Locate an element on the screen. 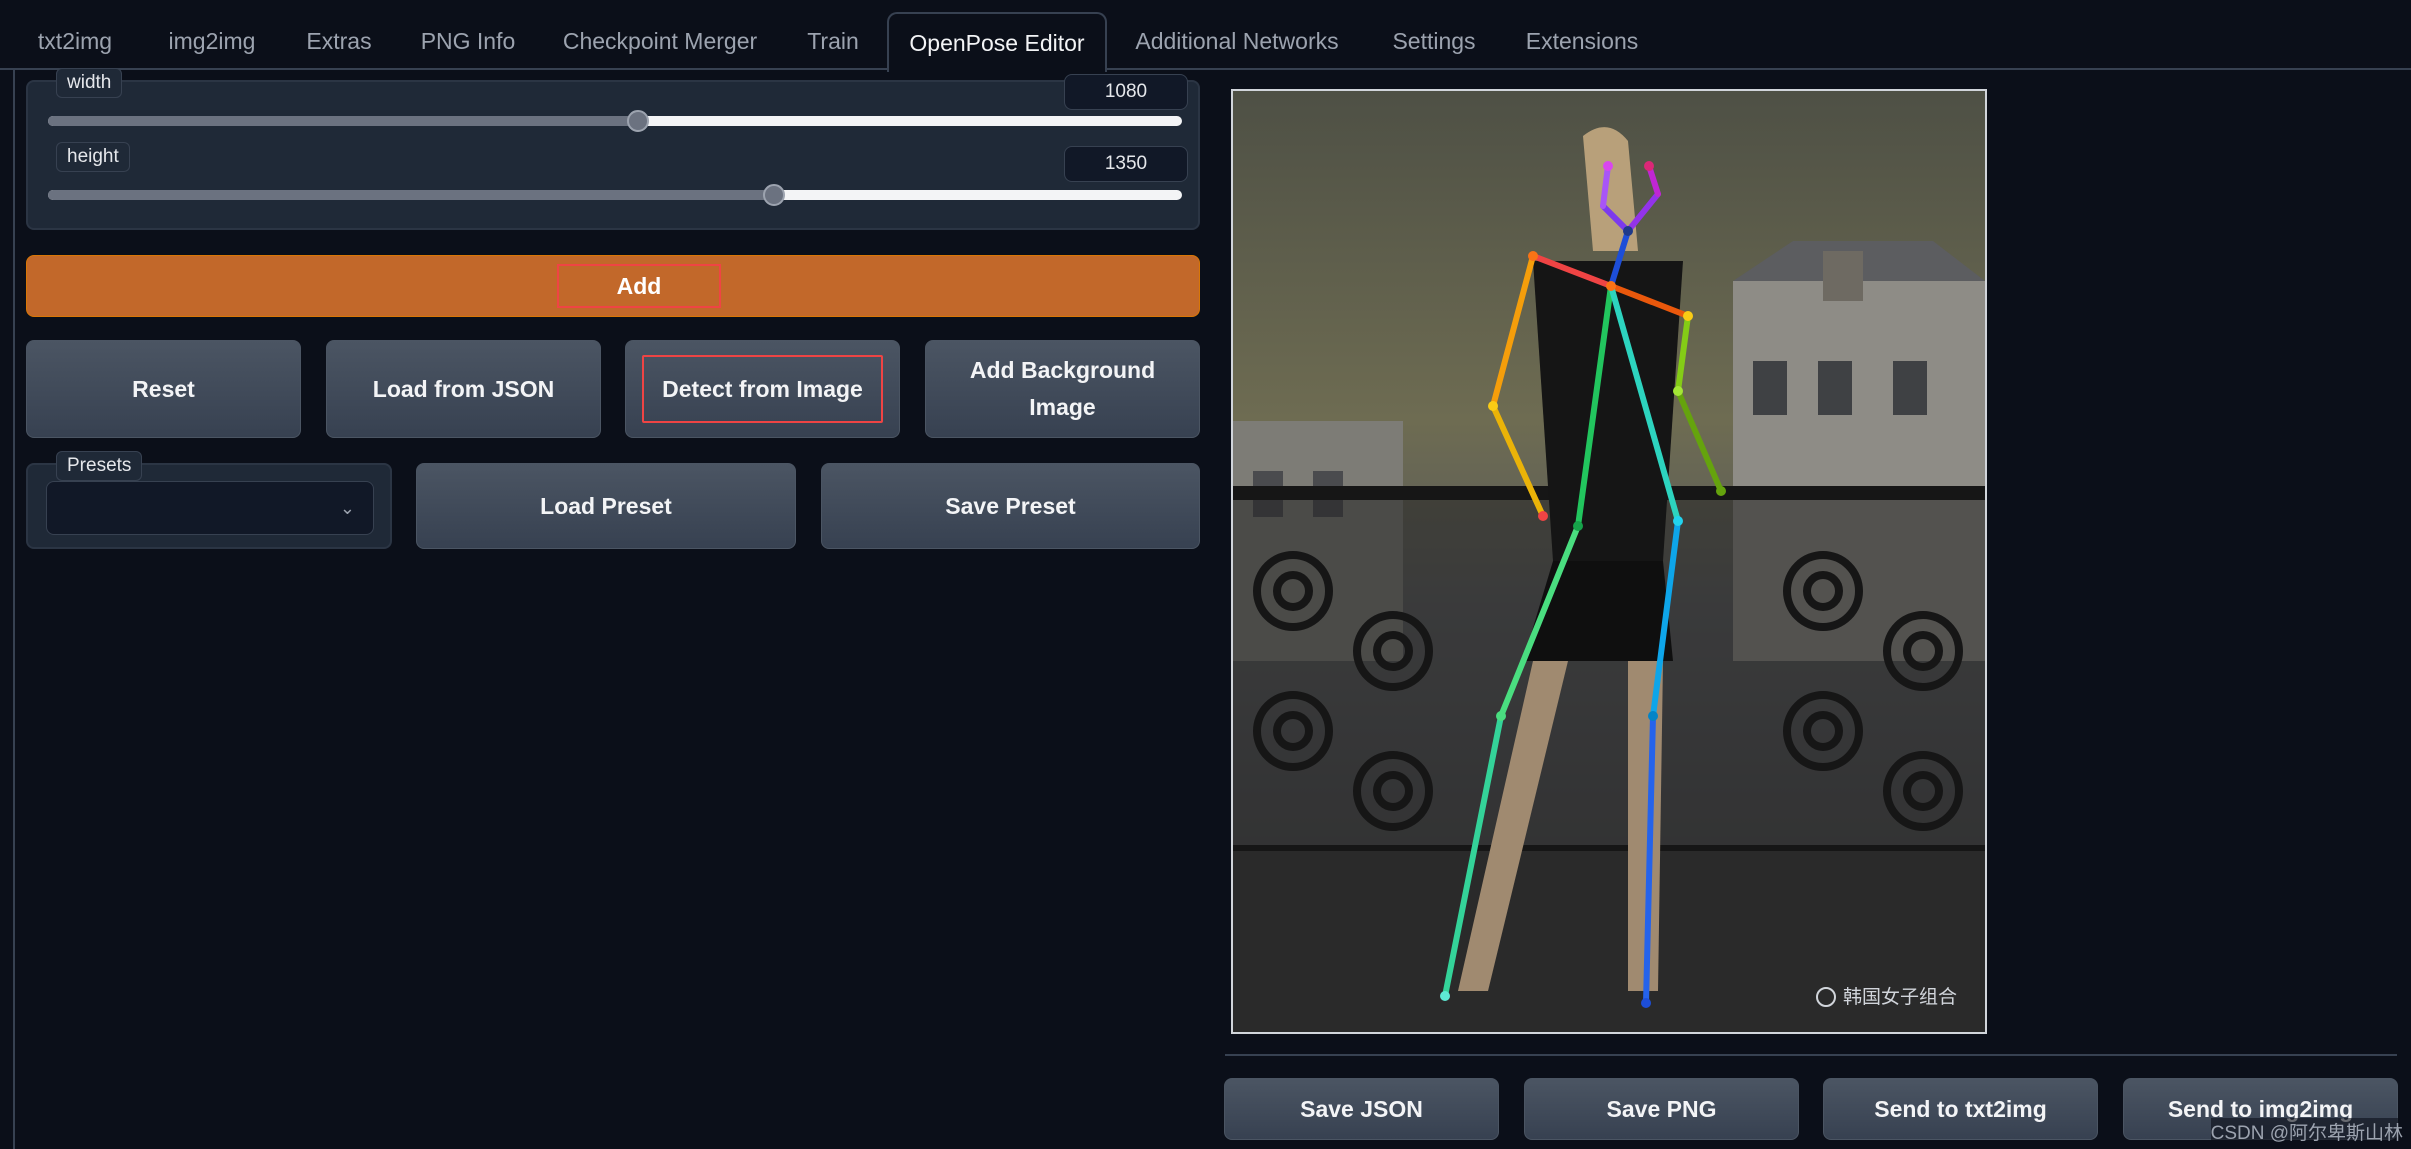 The height and width of the screenshot is (1149, 2411). size-sliders: width 1080 height 1350 is located at coordinates (613, 149).